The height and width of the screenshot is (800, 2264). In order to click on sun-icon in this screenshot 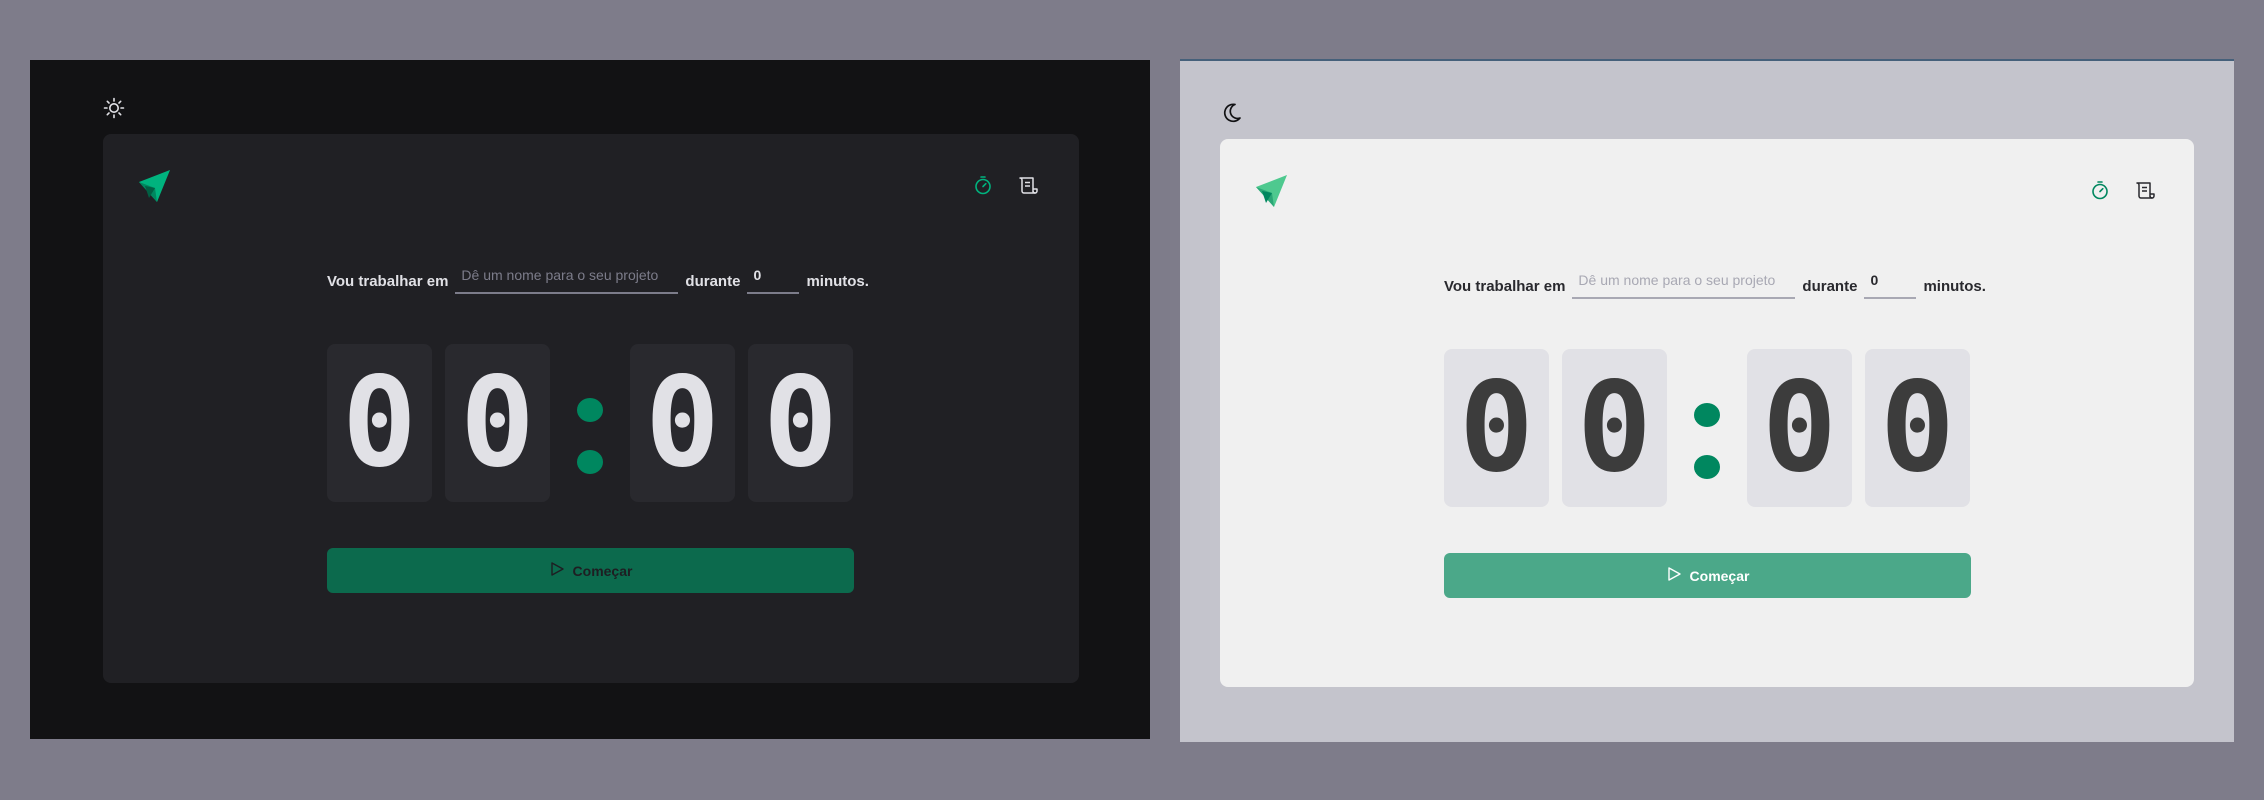, I will do `click(114, 108)`.